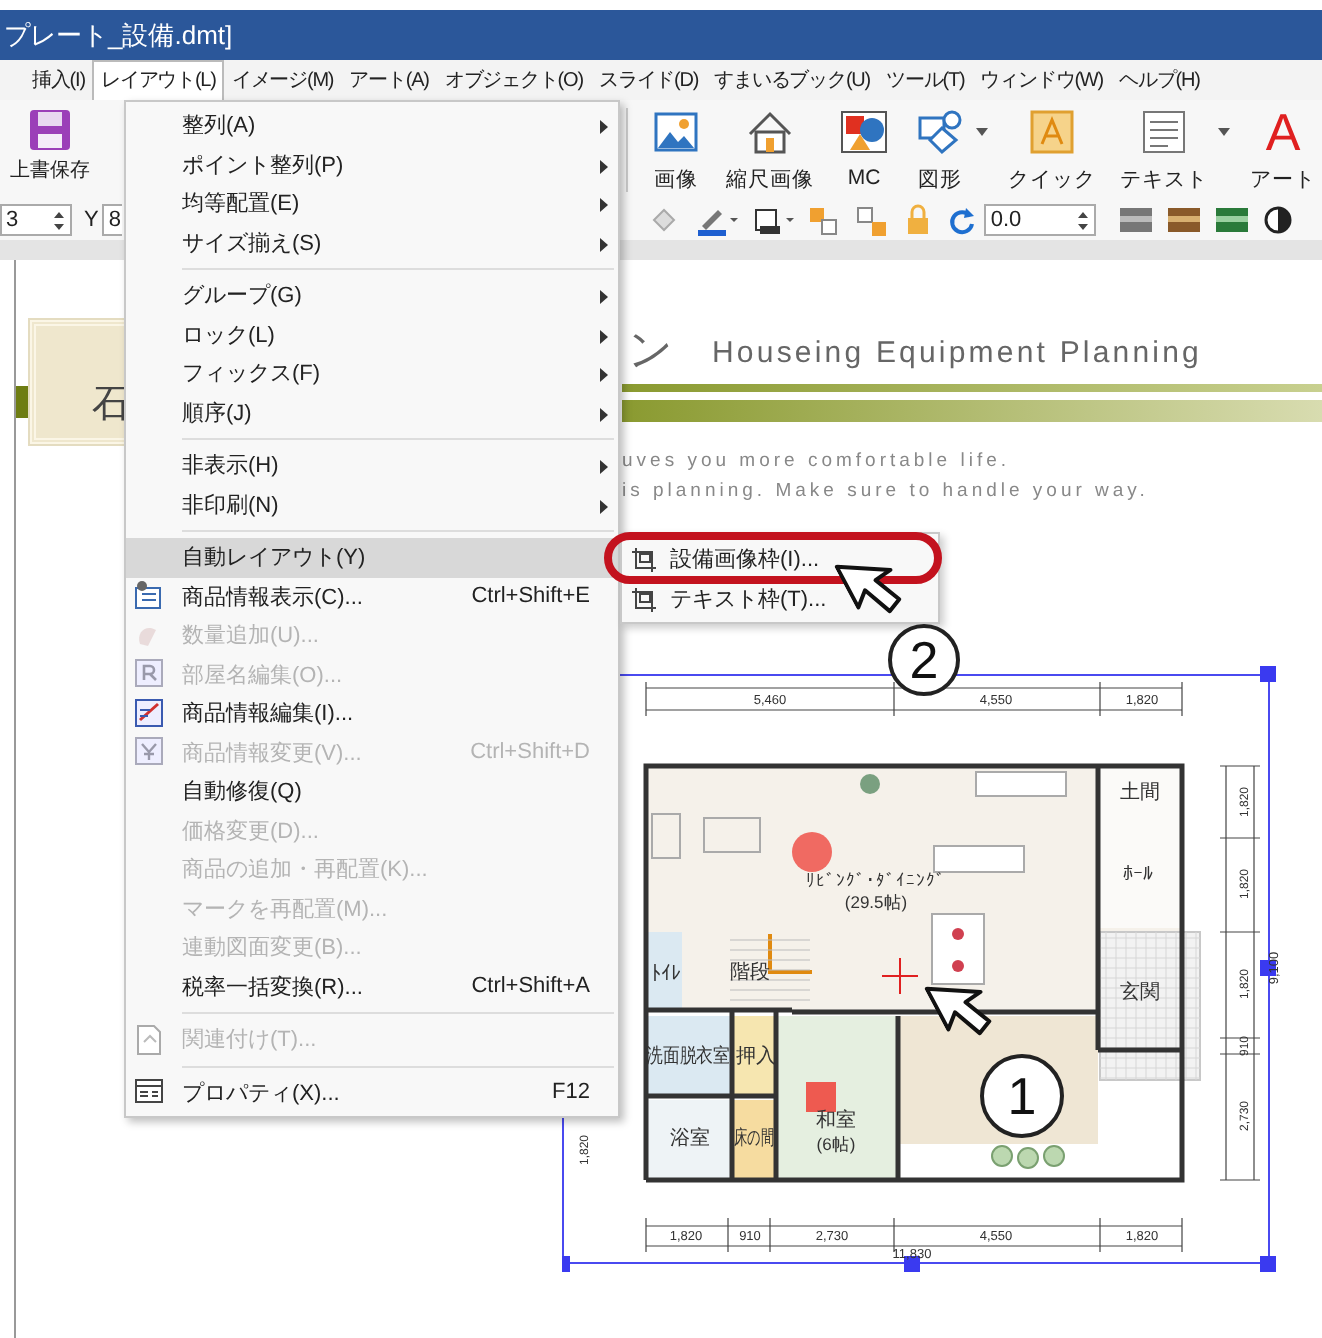 This screenshot has height=1338, width=1322. Describe the element at coordinates (372, 334) in the screenshot. I see `menu-item: ロック(L)` at that location.